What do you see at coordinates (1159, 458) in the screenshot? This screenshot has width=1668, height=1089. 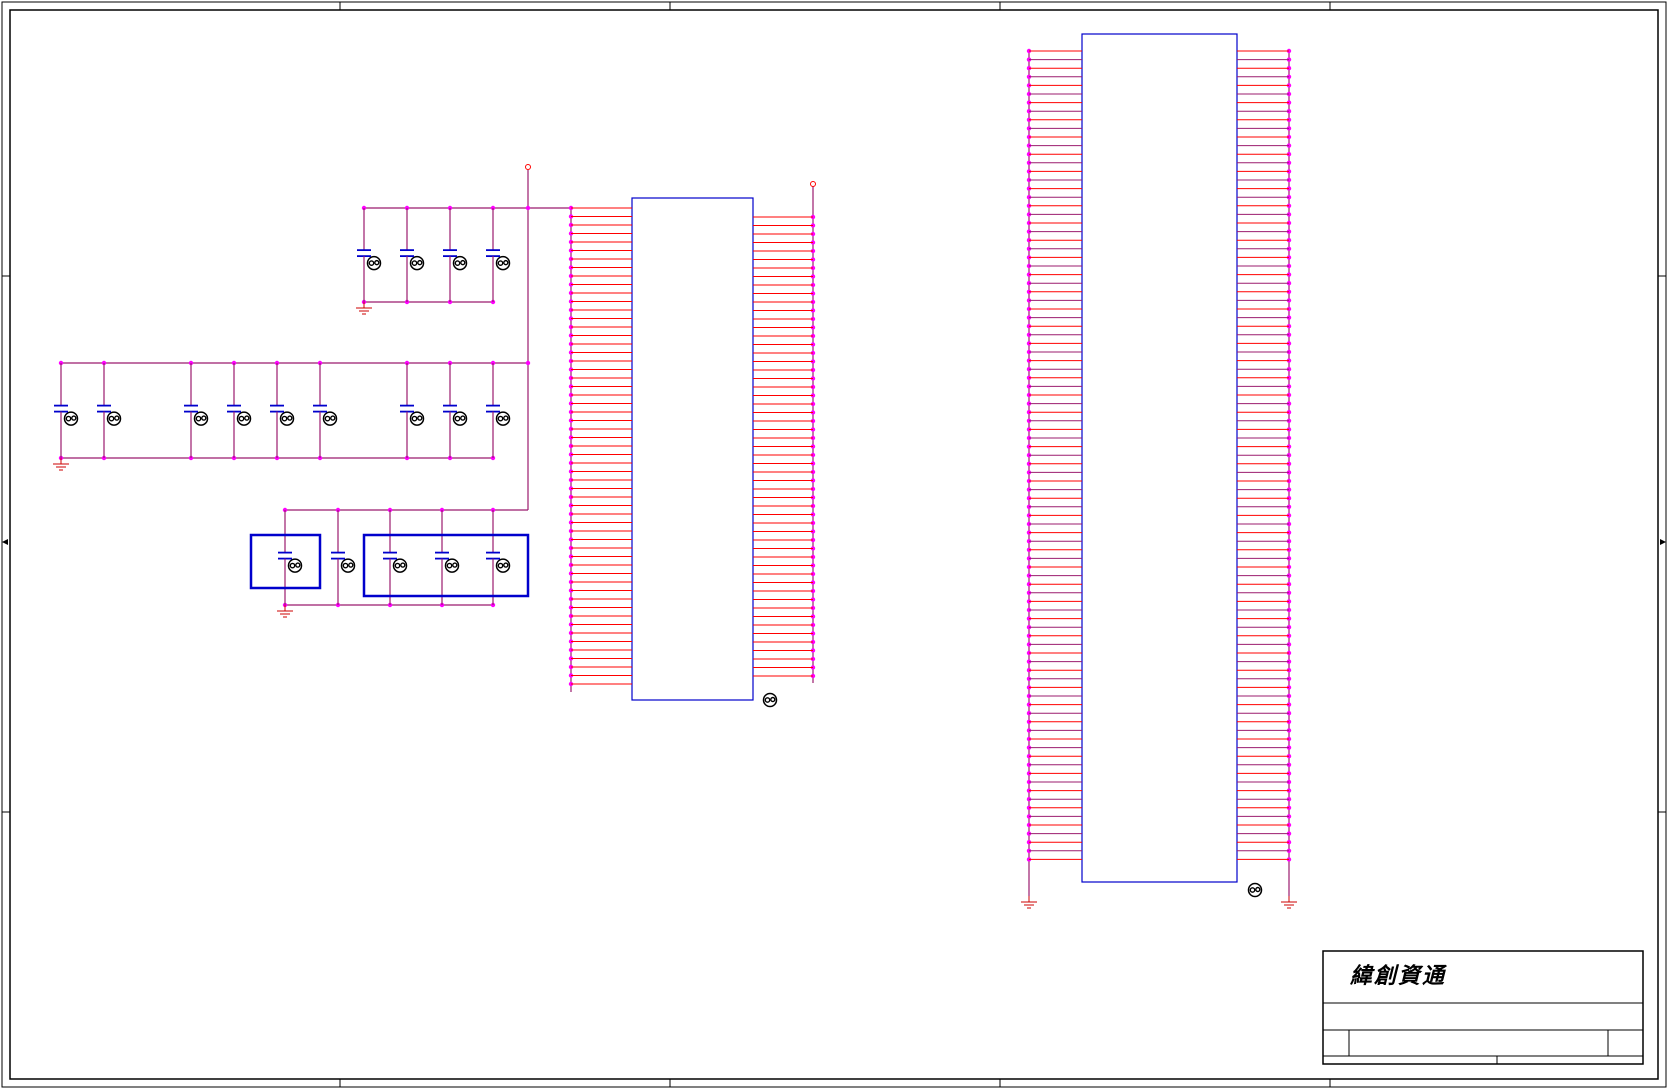 I see `connector-2-body` at bounding box center [1159, 458].